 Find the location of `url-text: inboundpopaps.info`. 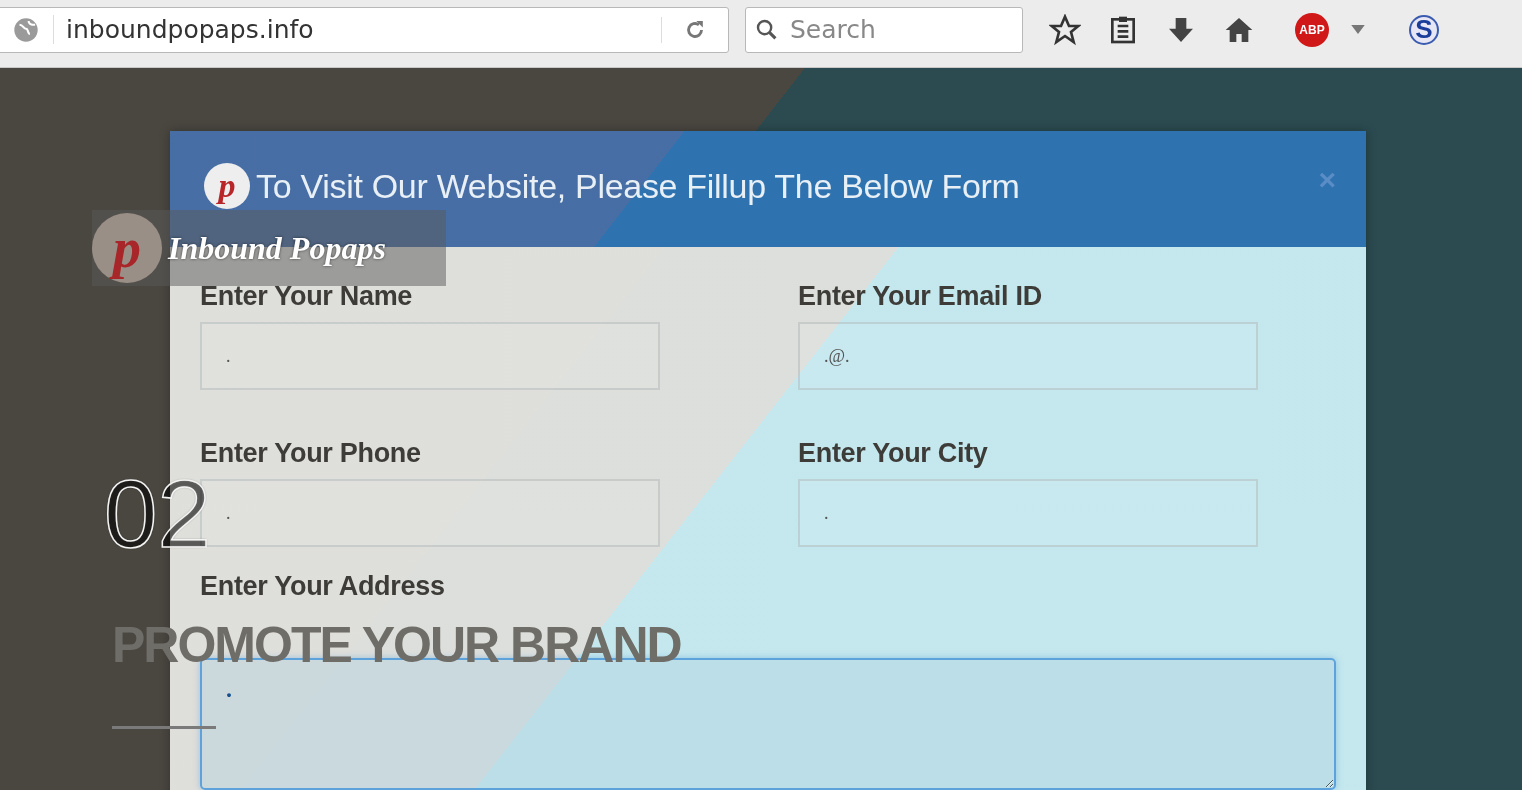

url-text: inboundpopaps.info is located at coordinates (357, 29).